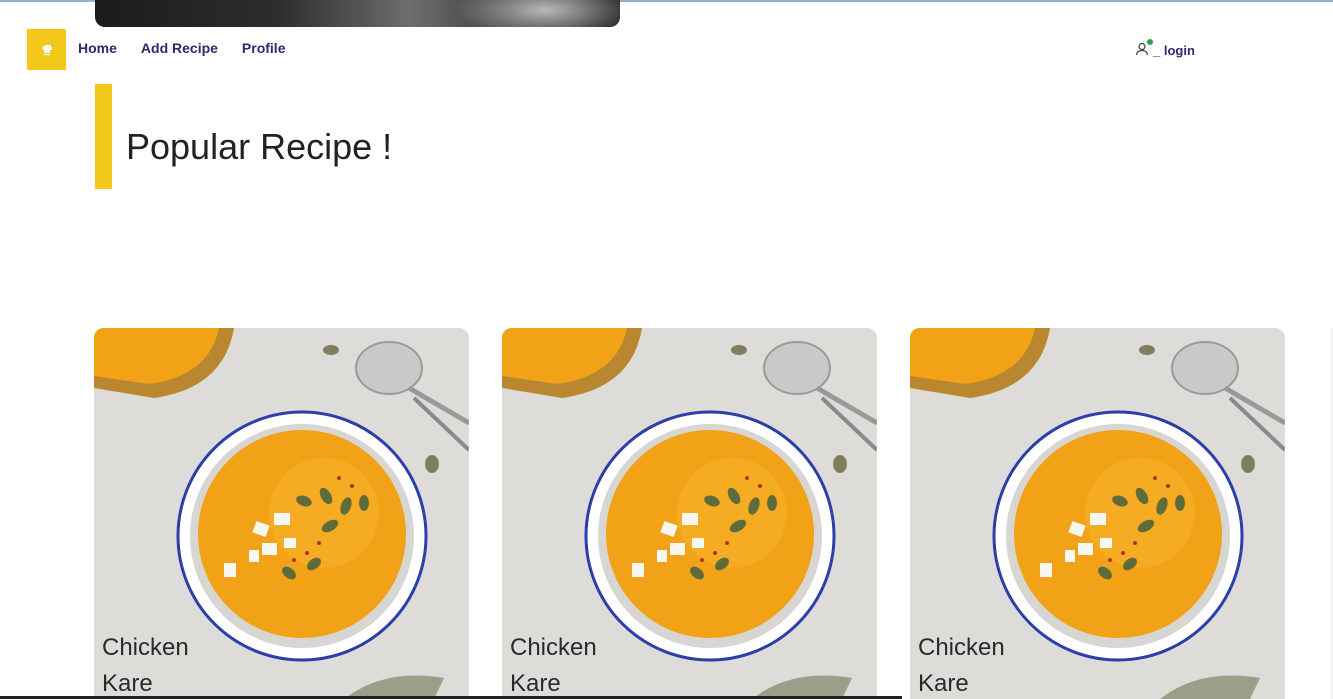 The width and height of the screenshot is (1333, 699). Describe the element at coordinates (1174, 50) in the screenshot. I see `login-label: _ login` at that location.